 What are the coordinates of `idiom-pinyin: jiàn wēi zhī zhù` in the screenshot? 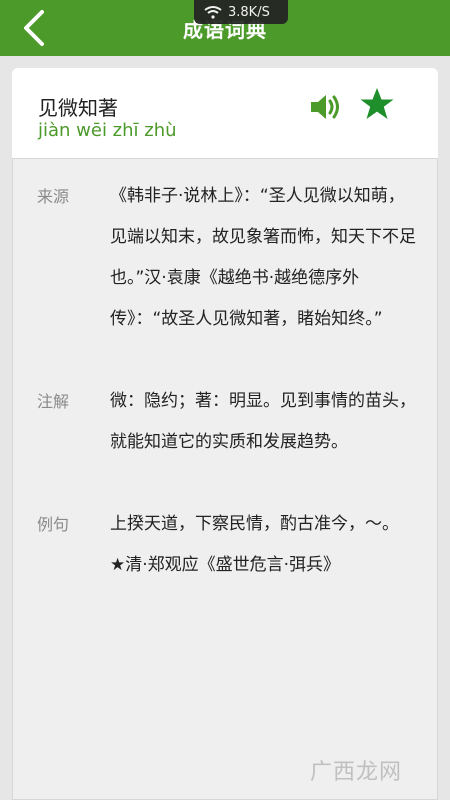 It's located at (107, 130).